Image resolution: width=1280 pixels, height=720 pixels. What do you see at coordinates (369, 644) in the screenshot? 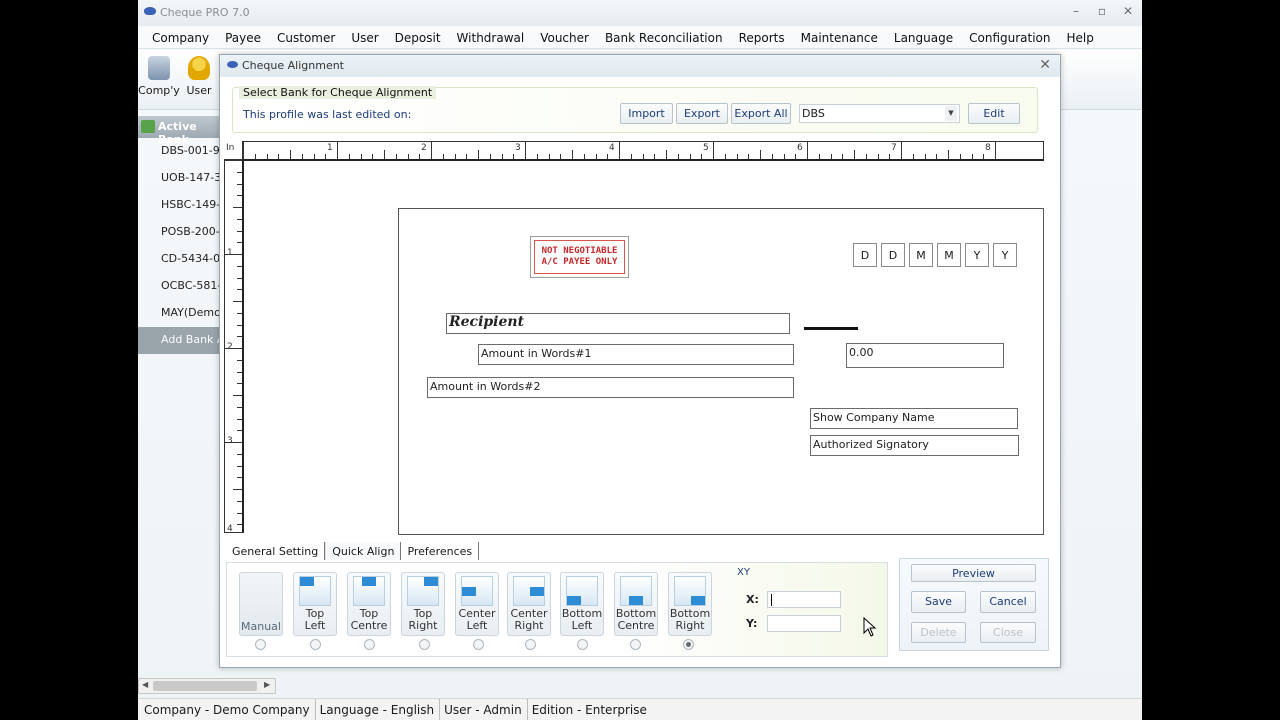
I see `radio-top-centre` at bounding box center [369, 644].